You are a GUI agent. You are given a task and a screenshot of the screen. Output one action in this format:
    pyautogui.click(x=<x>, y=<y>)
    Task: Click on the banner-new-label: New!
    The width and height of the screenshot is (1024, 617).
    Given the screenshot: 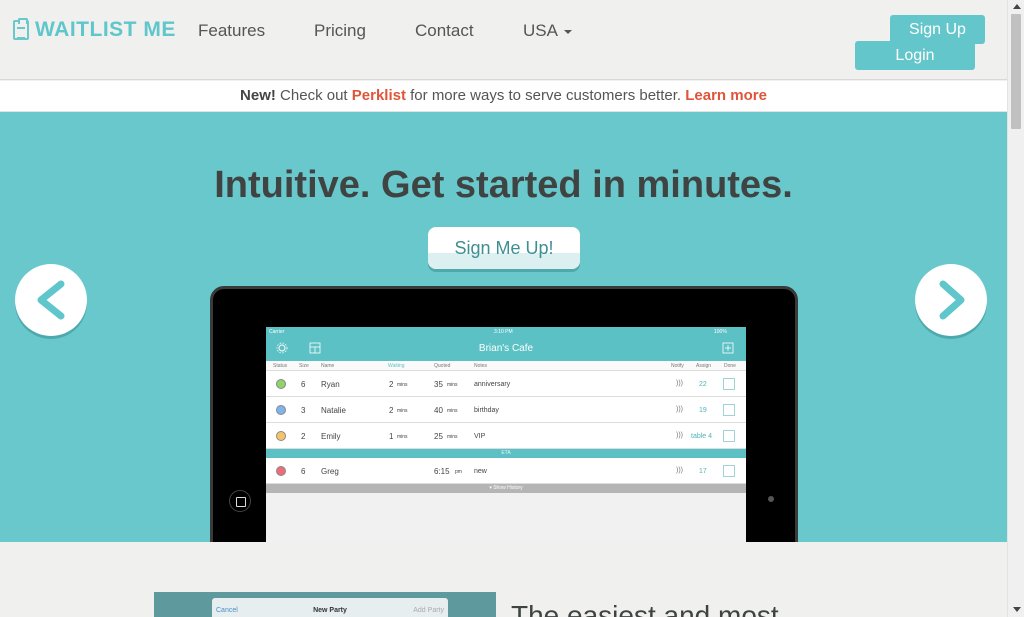 What is the action you would take?
    pyautogui.click(x=258, y=95)
    